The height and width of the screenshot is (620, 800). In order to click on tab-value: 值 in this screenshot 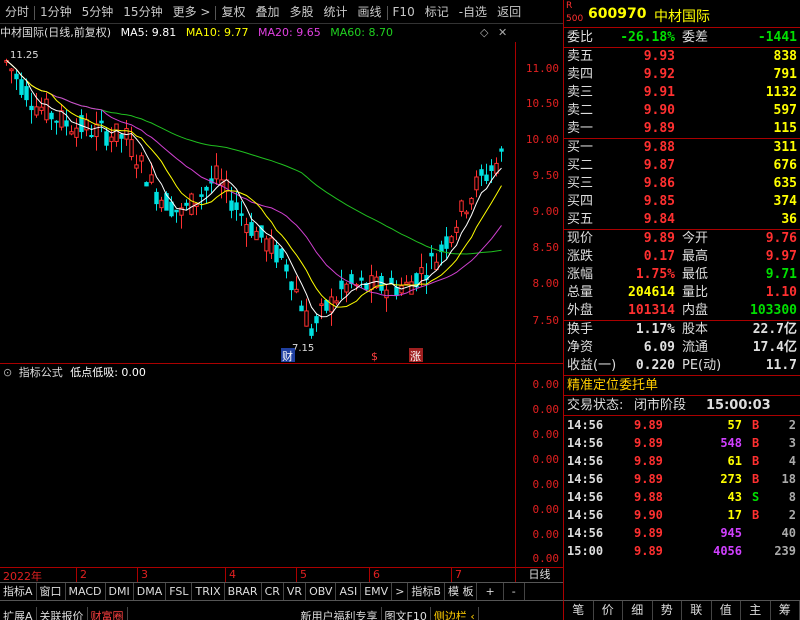, I will do `click(726, 610)`.